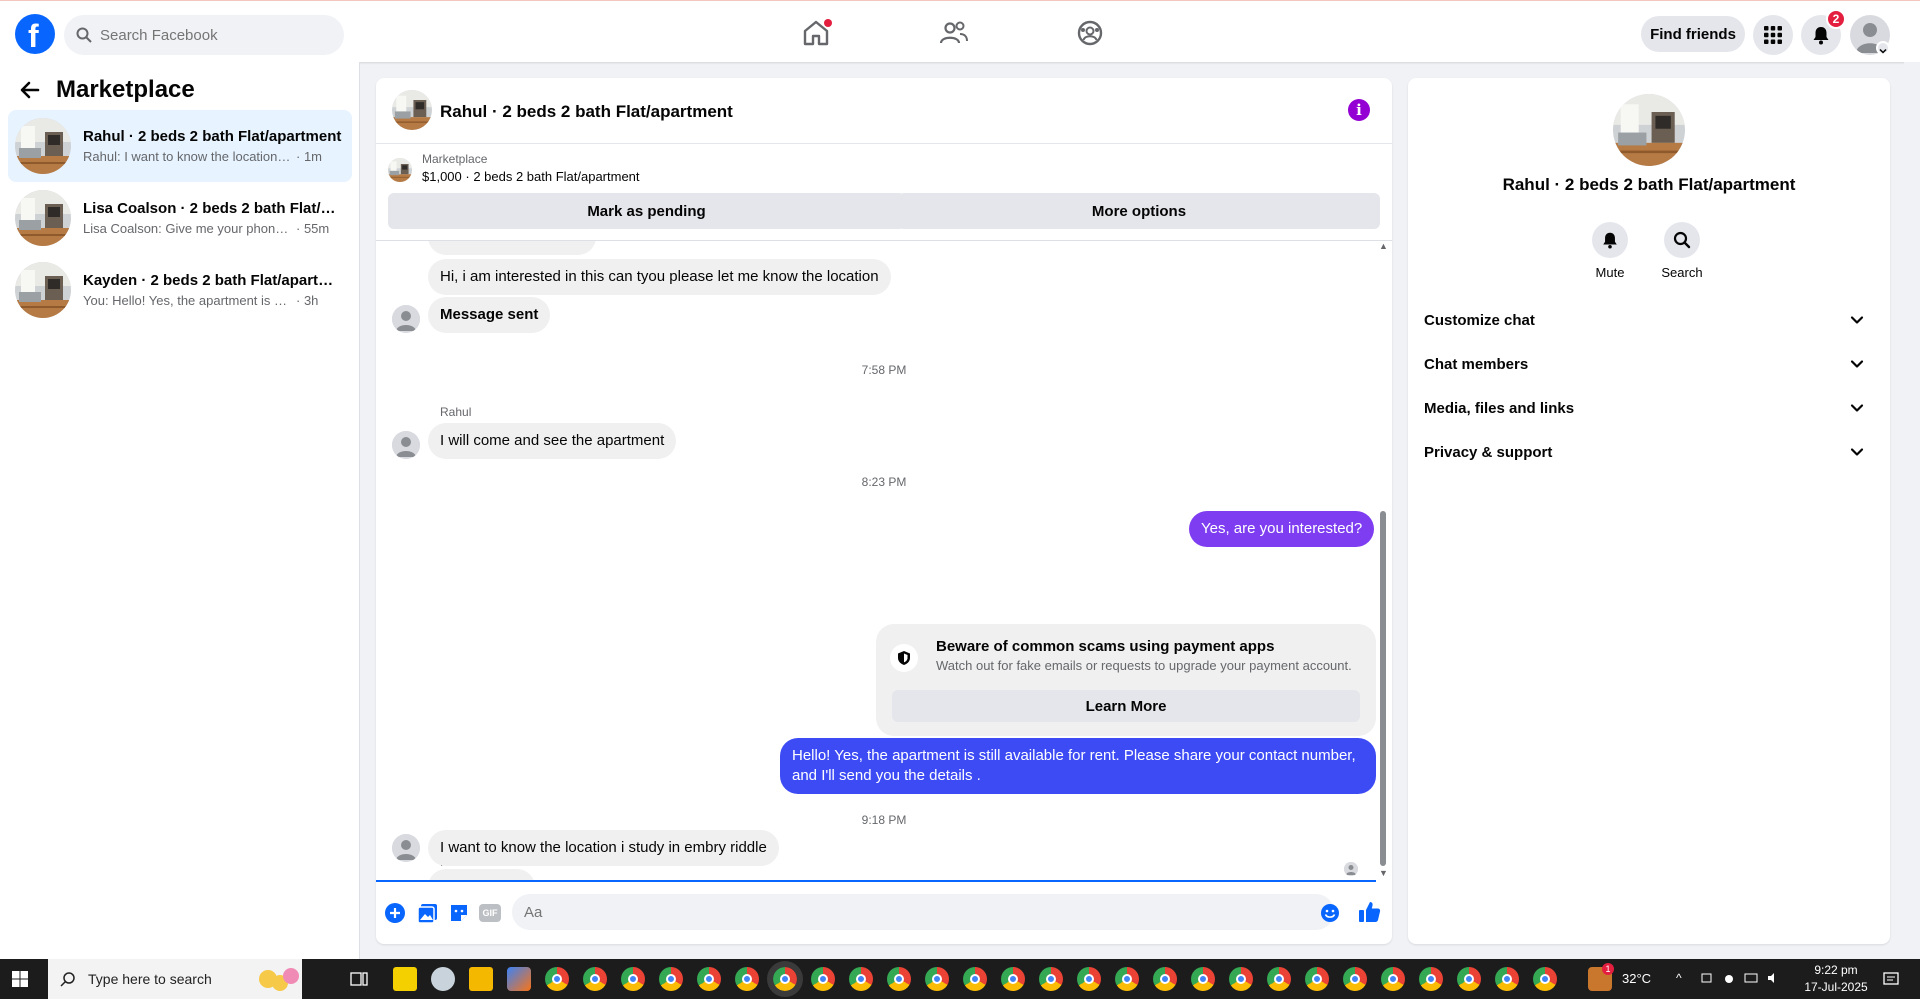 Image resolution: width=1920 pixels, height=999 pixels. What do you see at coordinates (188, 228) in the screenshot?
I see `conversation-snippet: Lisa Coalson: Give me your phone number` at bounding box center [188, 228].